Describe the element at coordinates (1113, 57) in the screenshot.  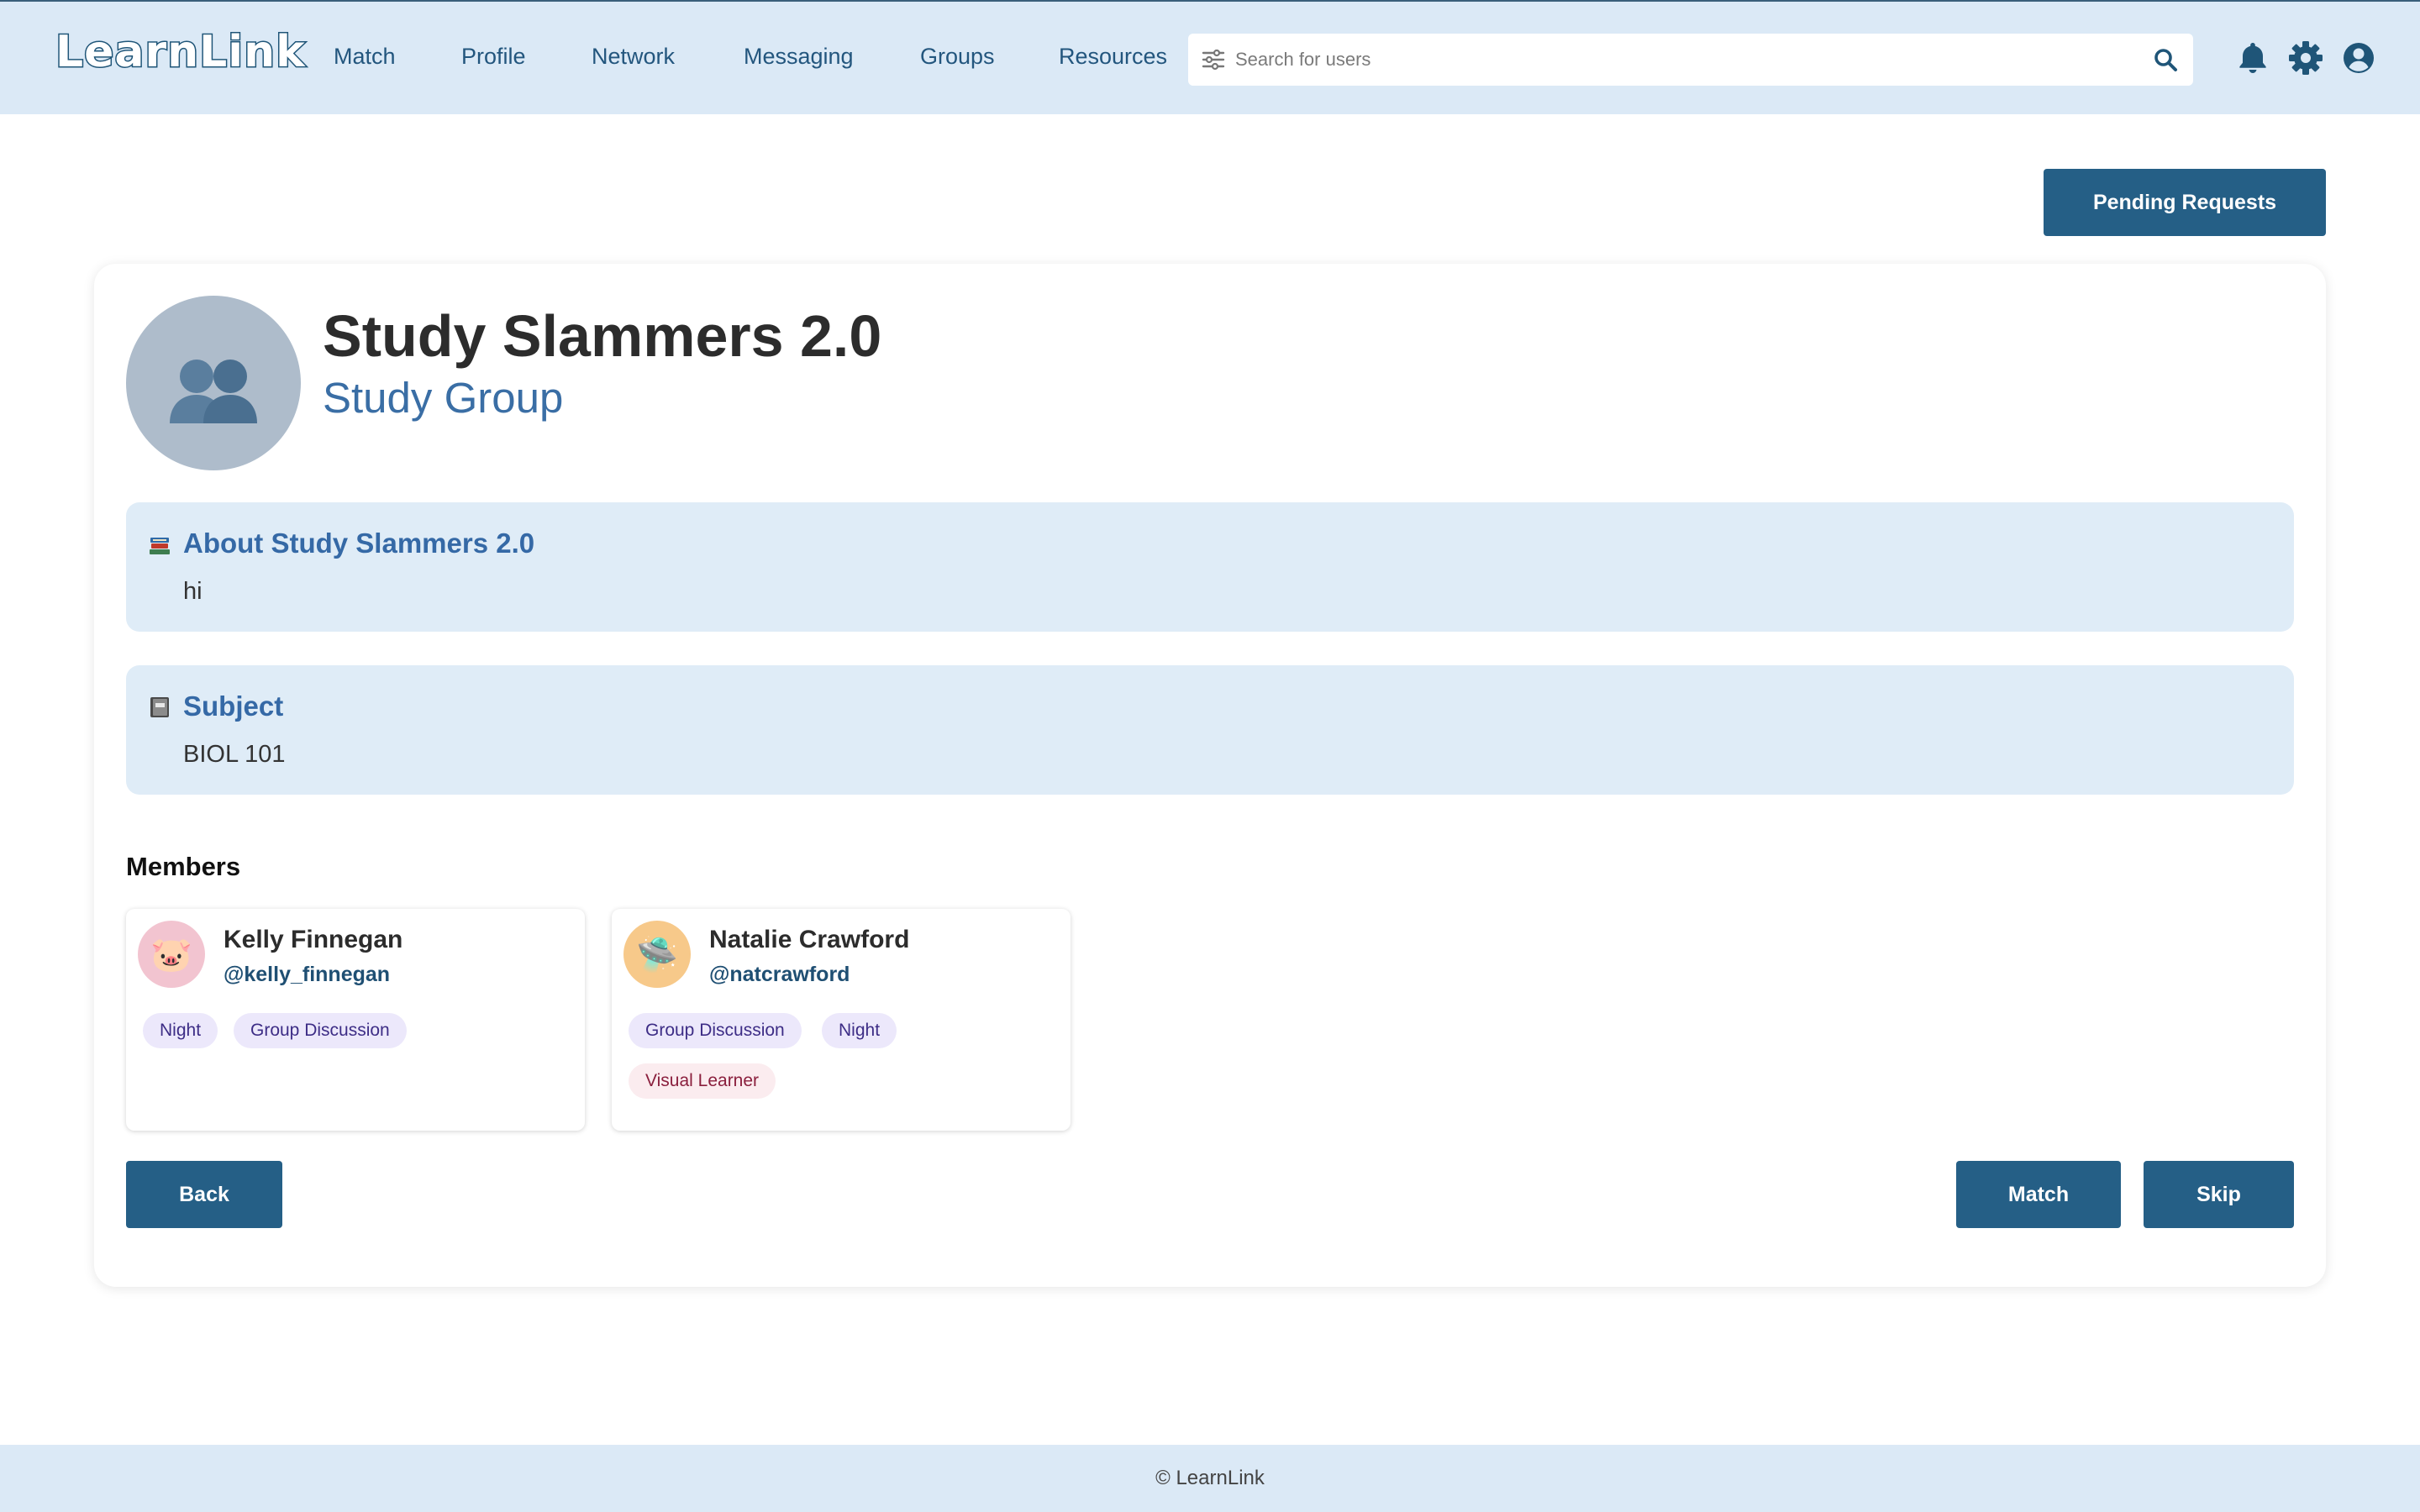
I see `nav-item-resources: Resources` at that location.